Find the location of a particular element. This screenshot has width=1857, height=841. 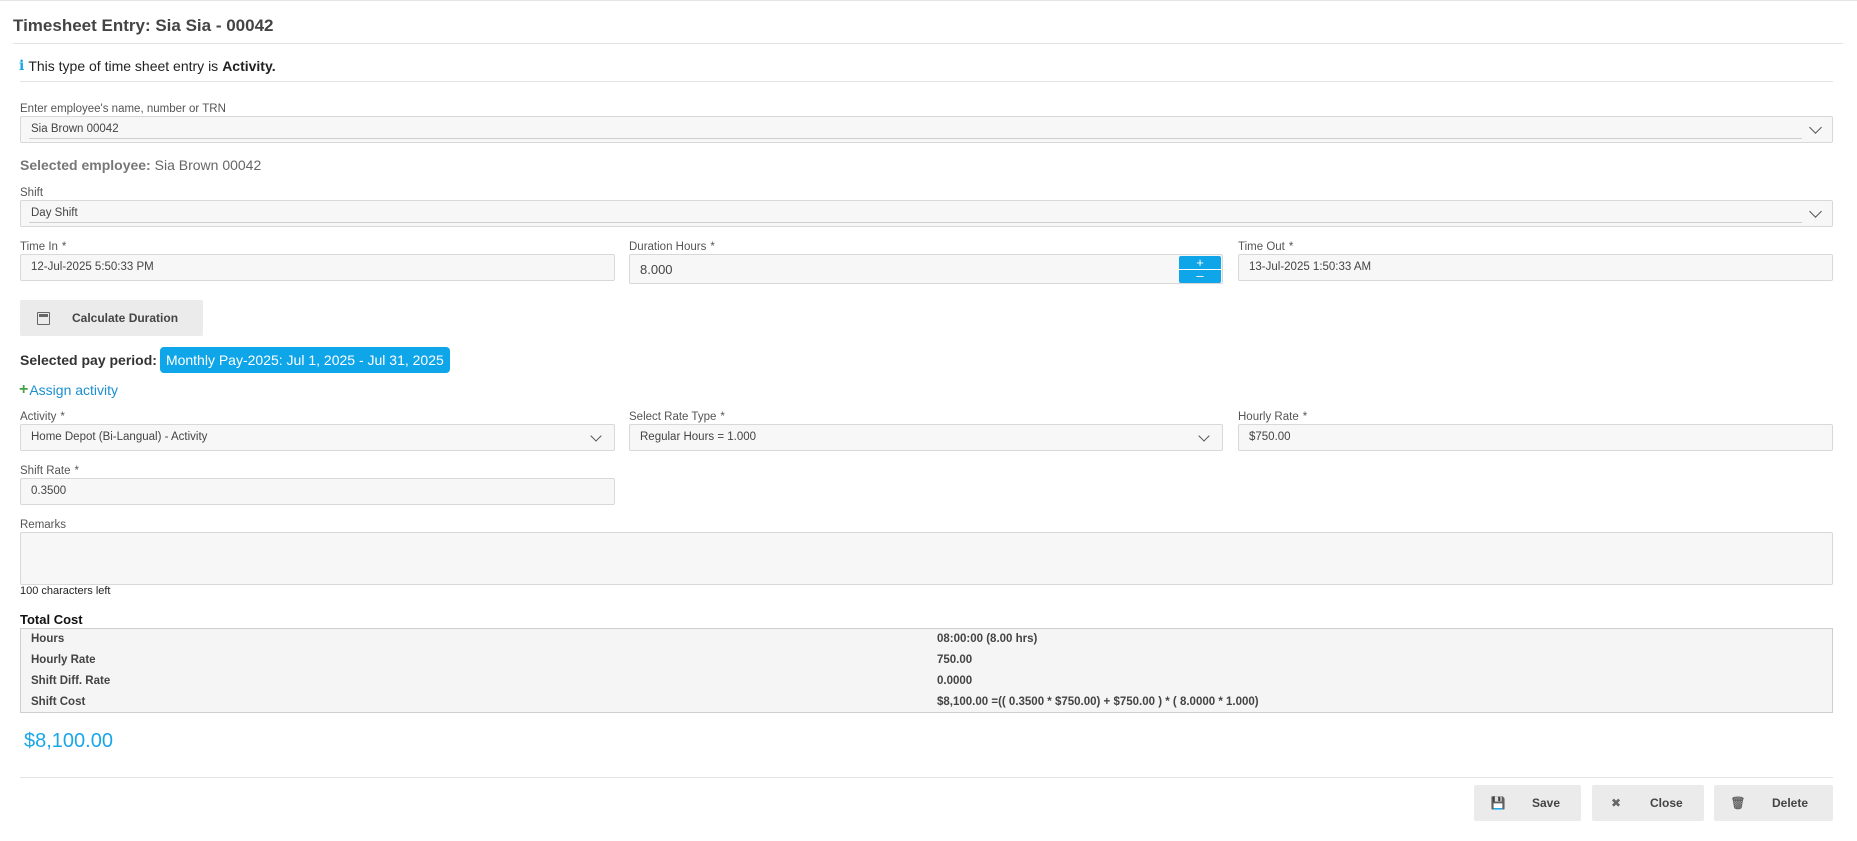

row-label: Hours is located at coordinates (48, 639).